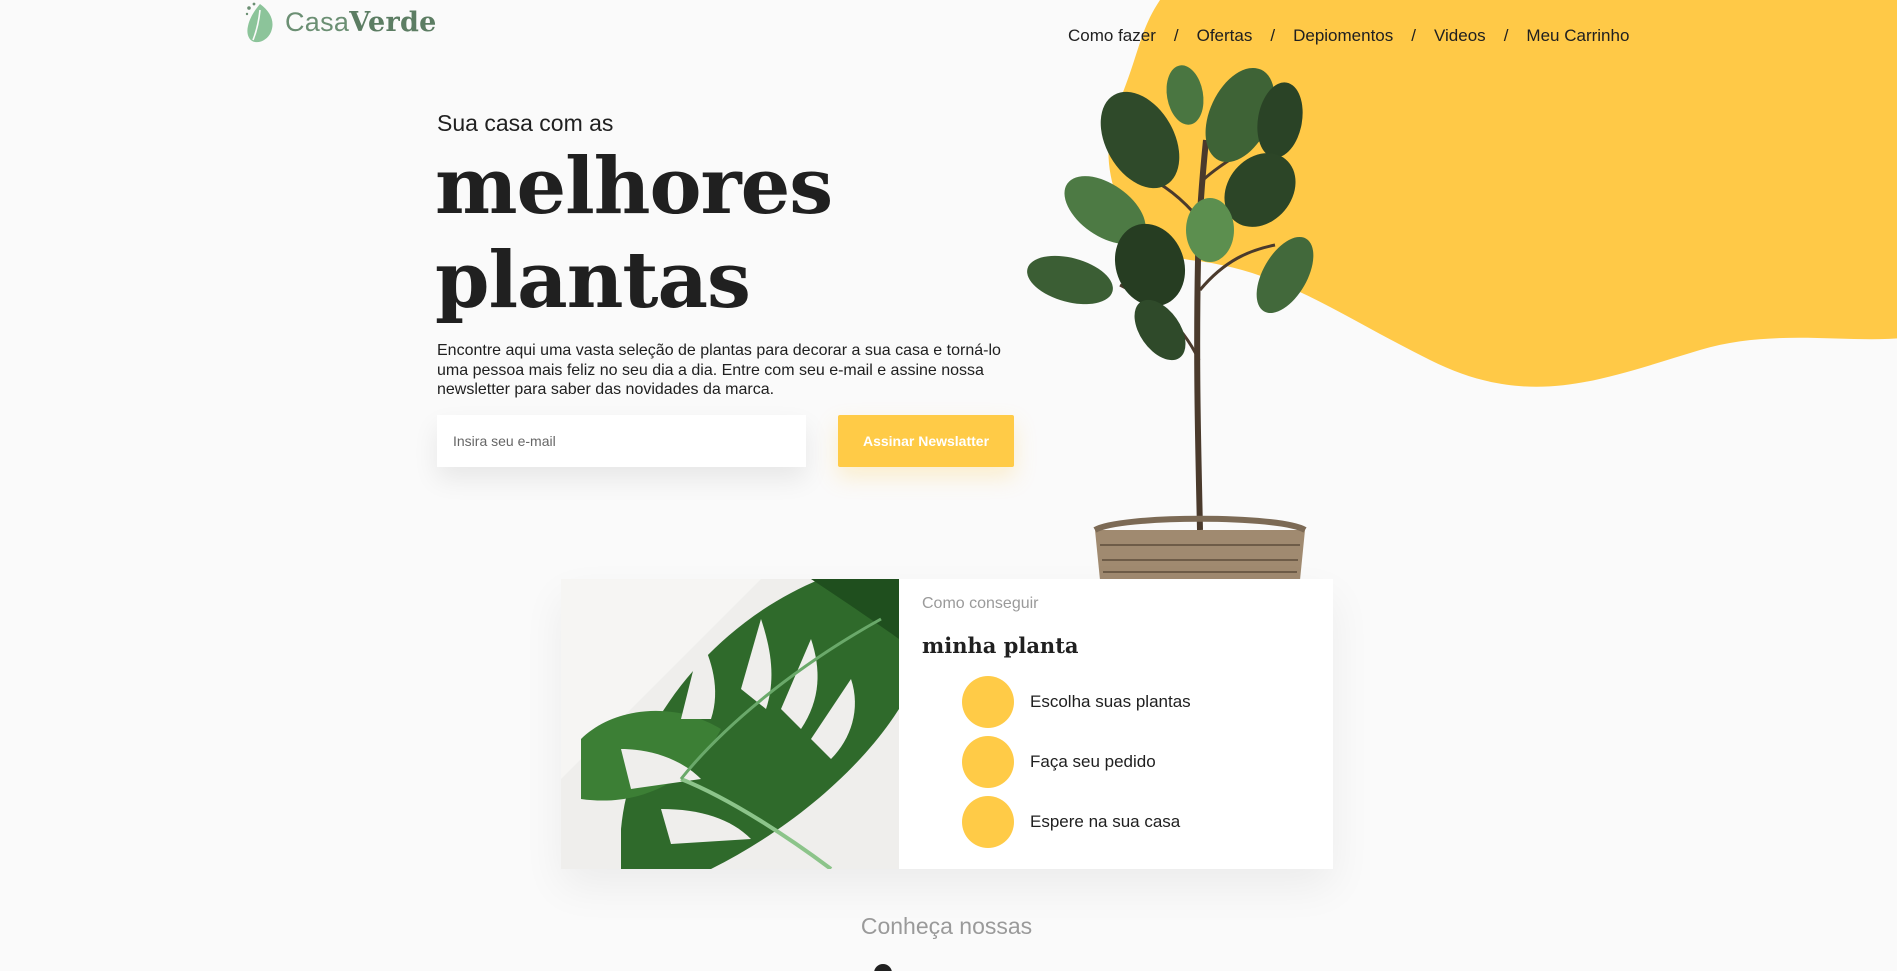 This screenshot has width=1897, height=971. I want to click on step-item: Escolha suas plantas, so click(1076, 702).